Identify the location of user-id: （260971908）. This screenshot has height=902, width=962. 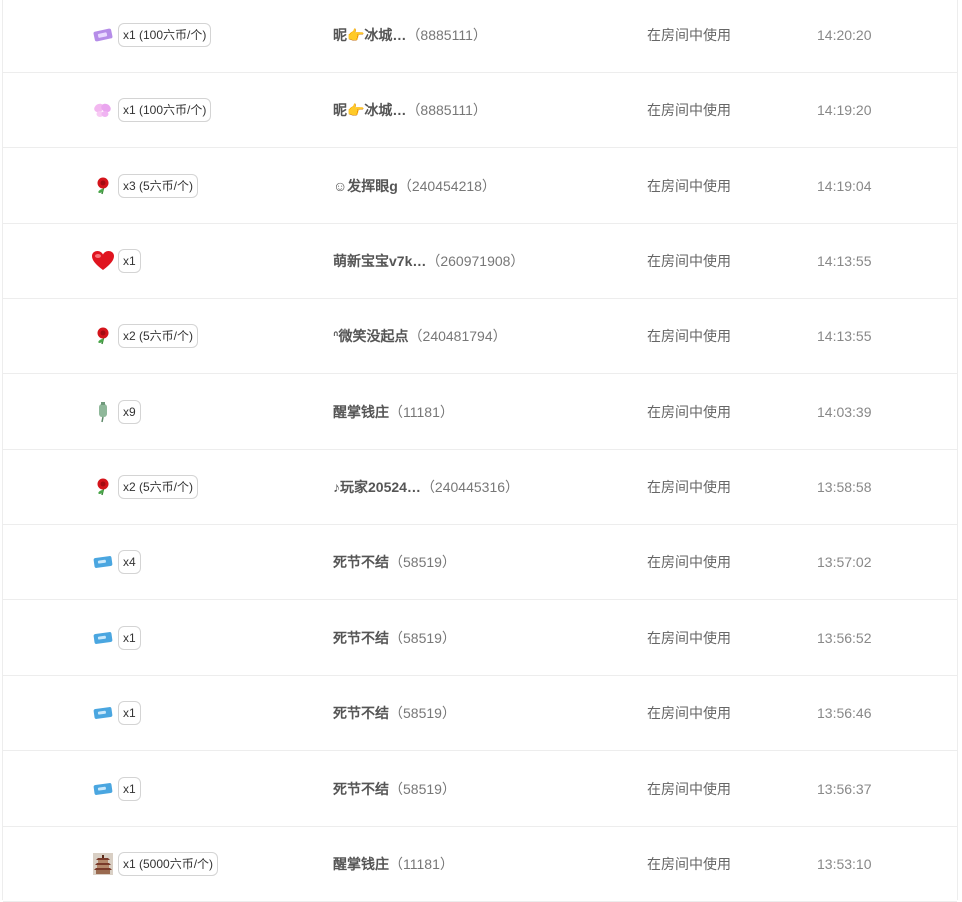
(475, 261).